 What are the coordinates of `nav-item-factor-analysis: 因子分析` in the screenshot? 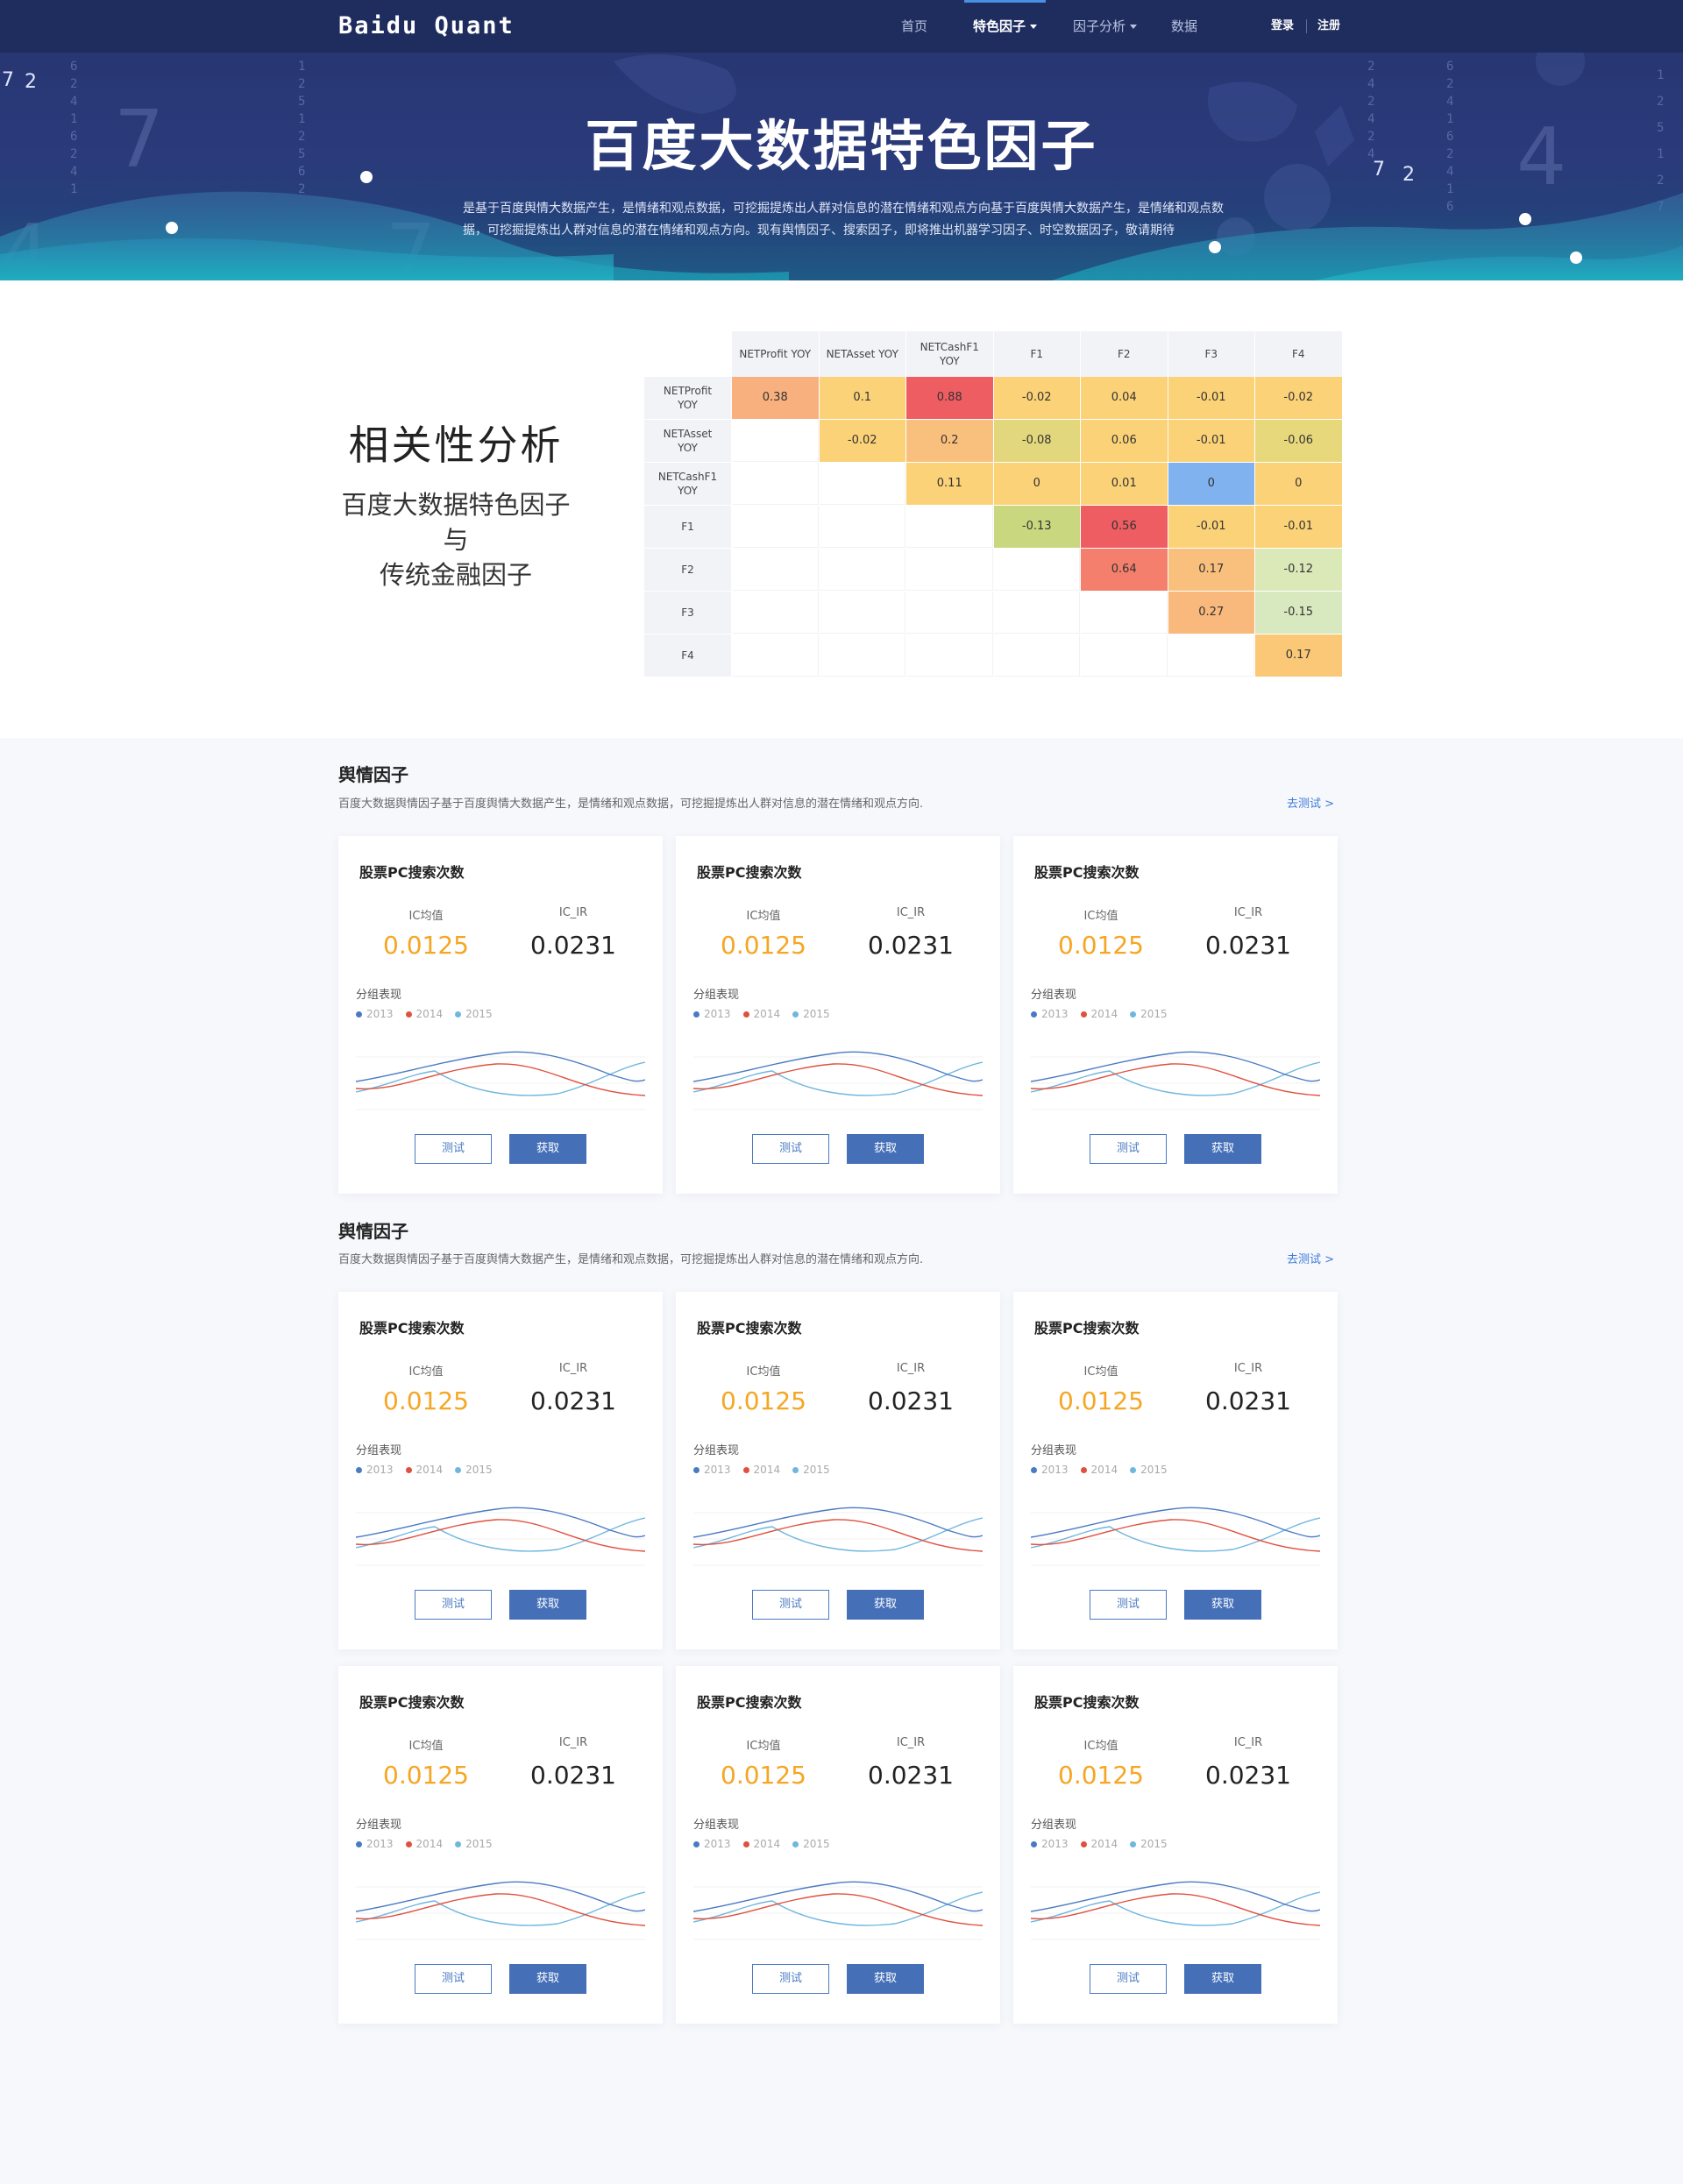 It's located at (1105, 26).